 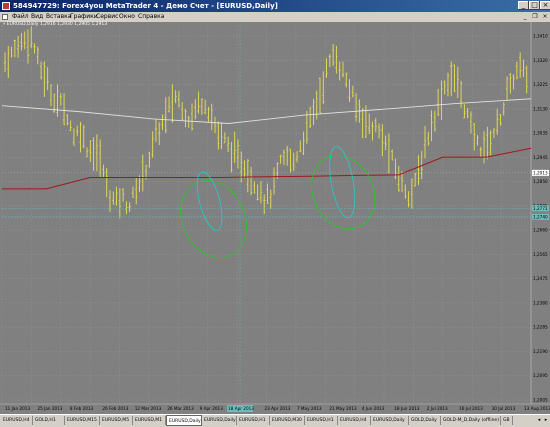 I want to click on chart-tab: EURUSD,M15, so click(x=82, y=420).